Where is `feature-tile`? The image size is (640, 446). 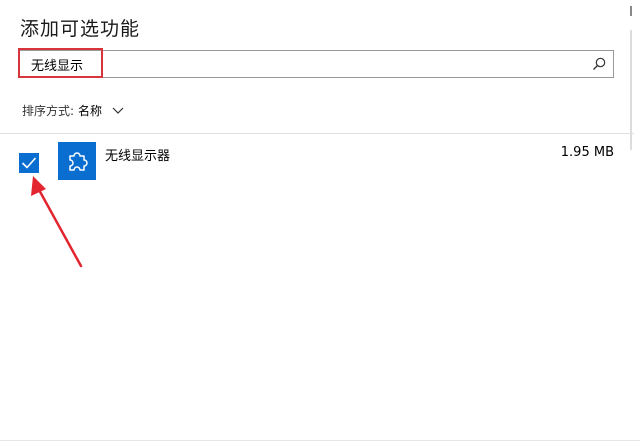
feature-tile is located at coordinates (77, 161).